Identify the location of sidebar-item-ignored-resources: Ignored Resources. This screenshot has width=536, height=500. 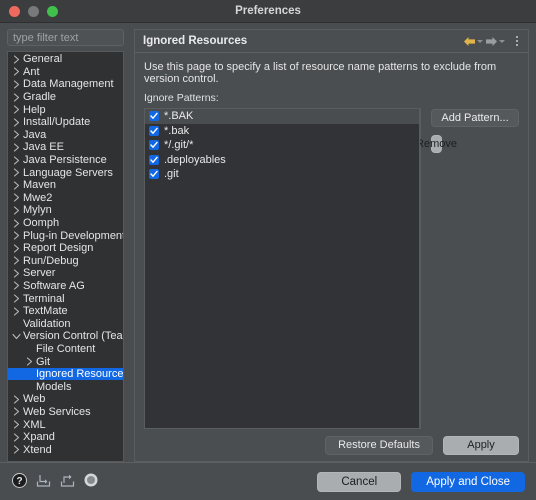
(65, 374).